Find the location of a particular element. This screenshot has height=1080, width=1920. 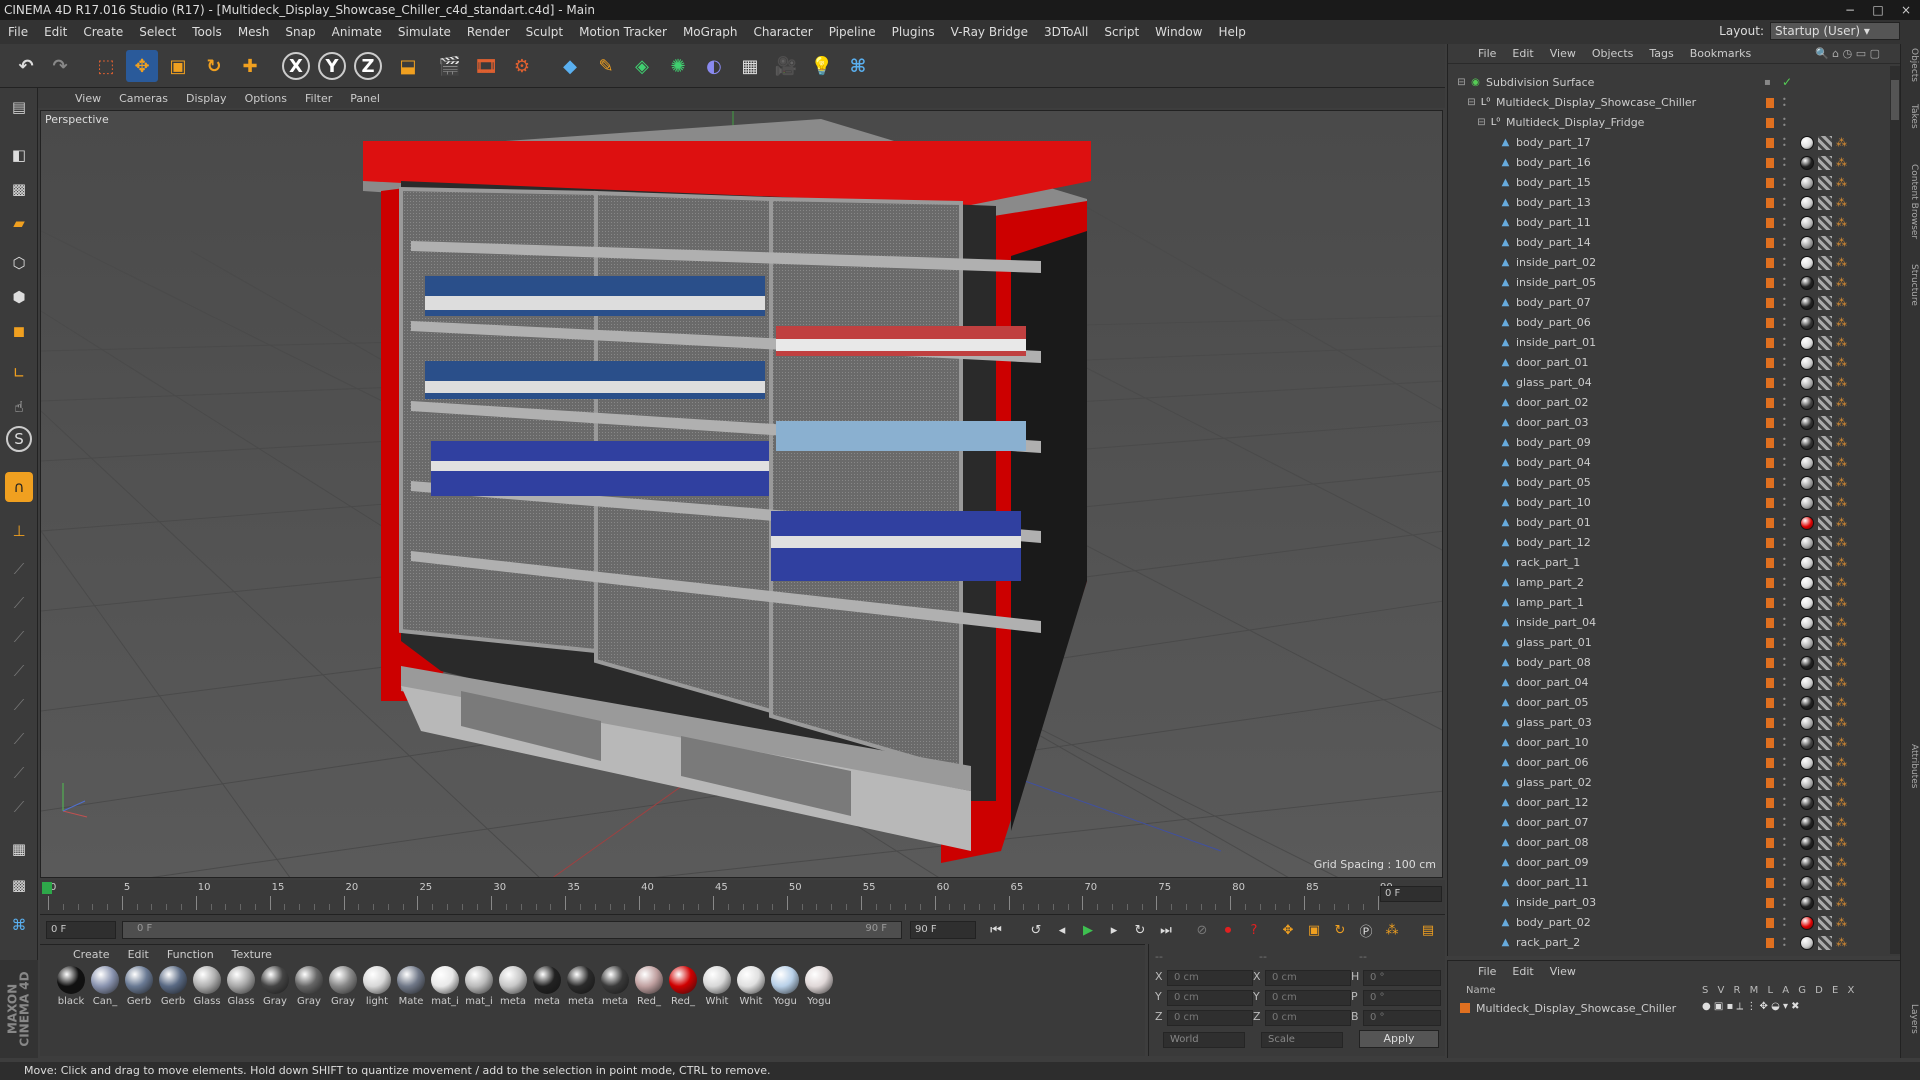

side-tab-attributes: Attributes is located at coordinates (1911, 766).